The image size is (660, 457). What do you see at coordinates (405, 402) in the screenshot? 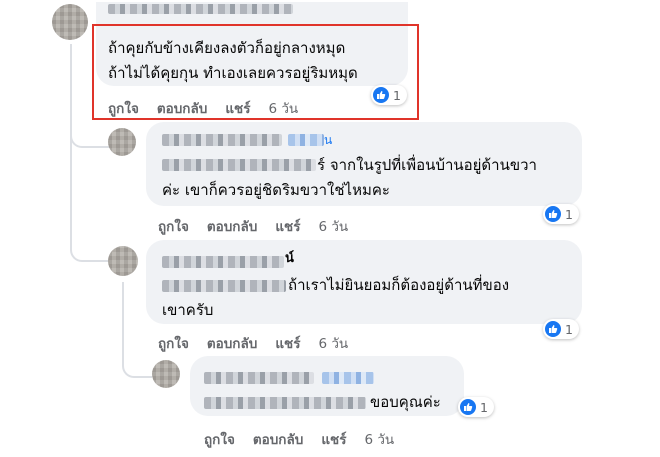
I see `comment-text: ขอบคุณค่ะ` at bounding box center [405, 402].